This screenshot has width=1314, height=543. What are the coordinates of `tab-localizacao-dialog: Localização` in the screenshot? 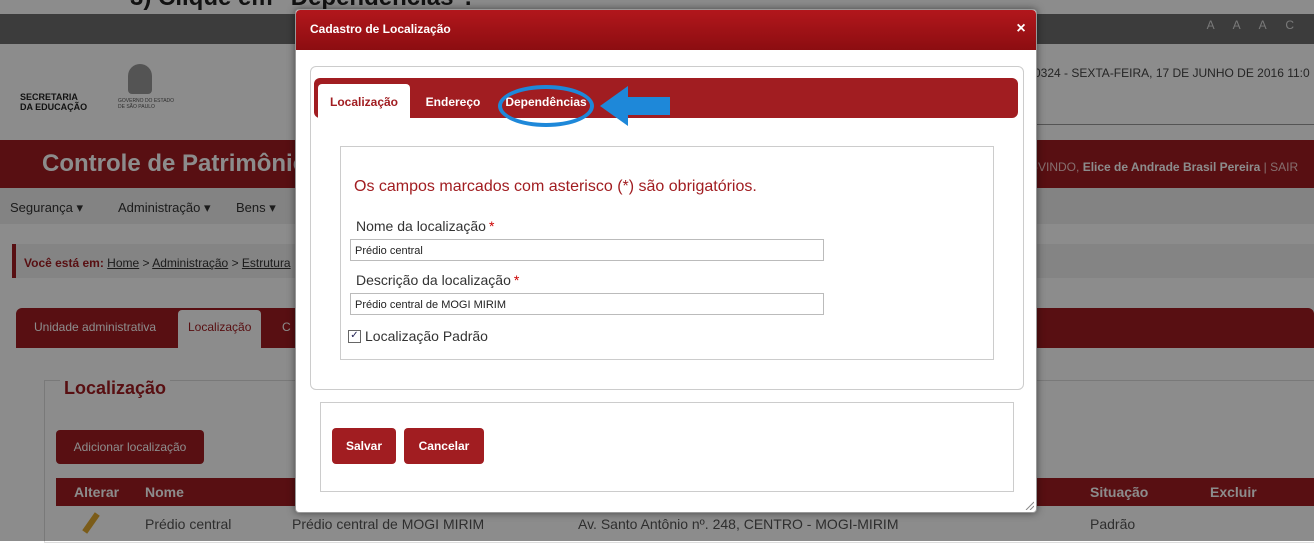 It's located at (364, 102).